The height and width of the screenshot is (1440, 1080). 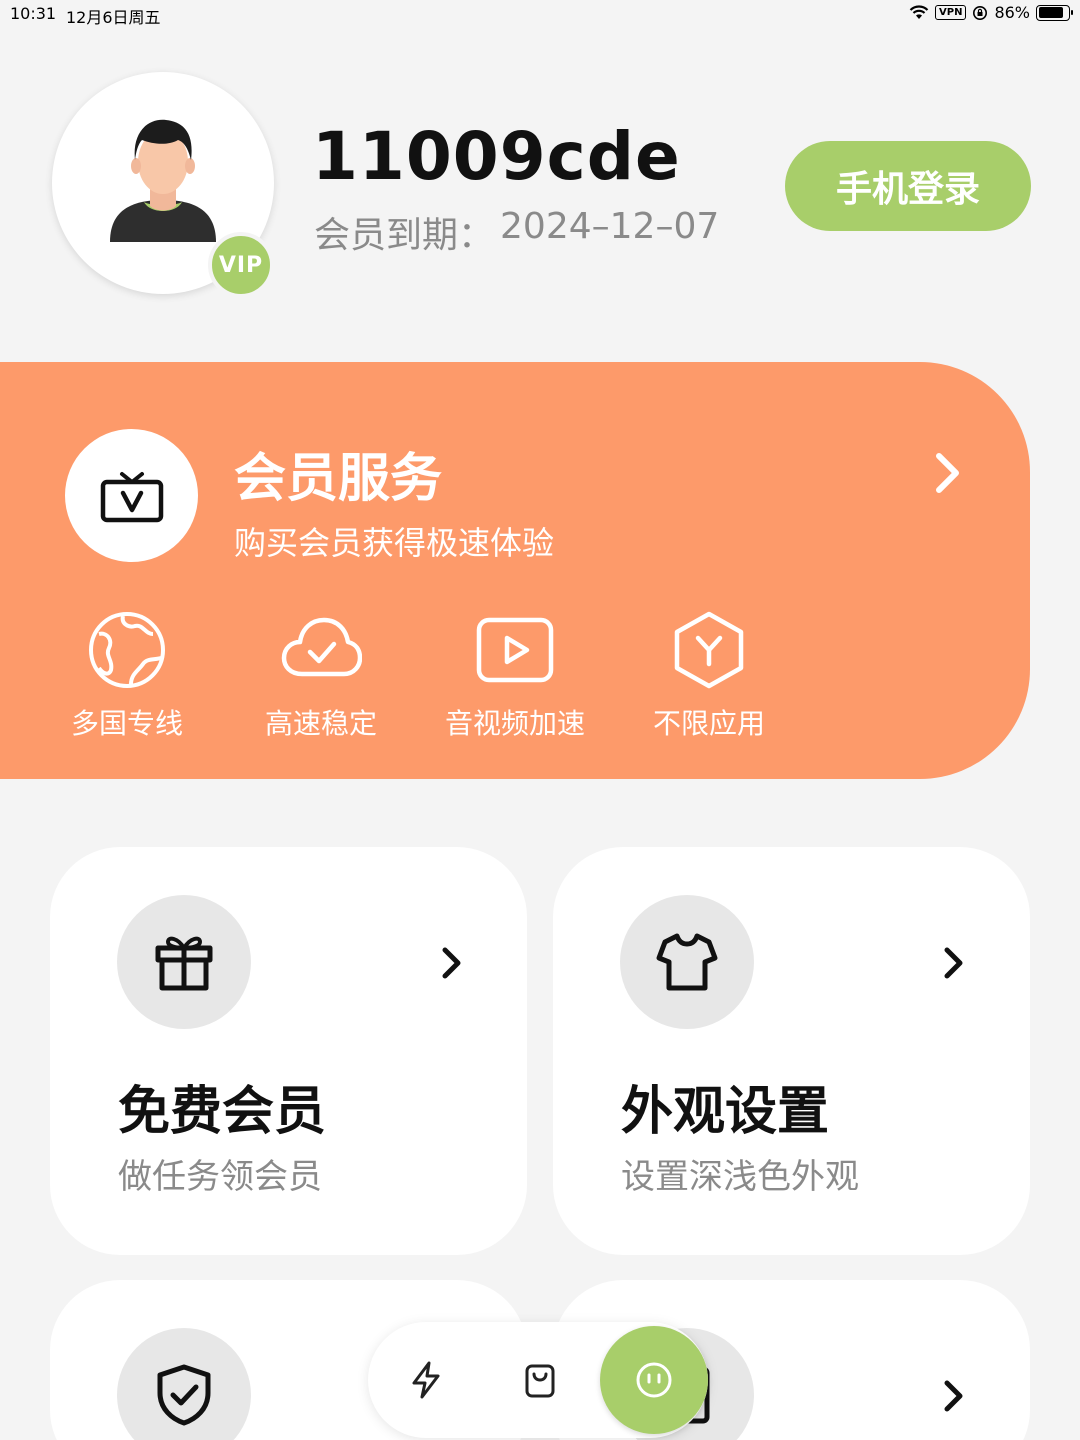 I want to click on feature-label: 多国专线, so click(x=126, y=723).